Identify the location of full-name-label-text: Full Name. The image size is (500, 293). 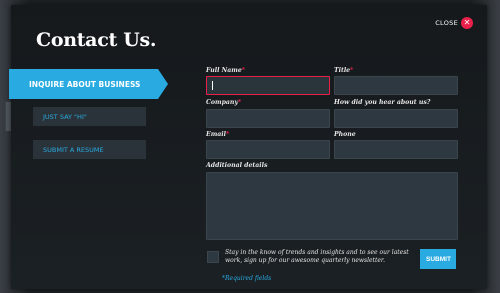
(224, 70).